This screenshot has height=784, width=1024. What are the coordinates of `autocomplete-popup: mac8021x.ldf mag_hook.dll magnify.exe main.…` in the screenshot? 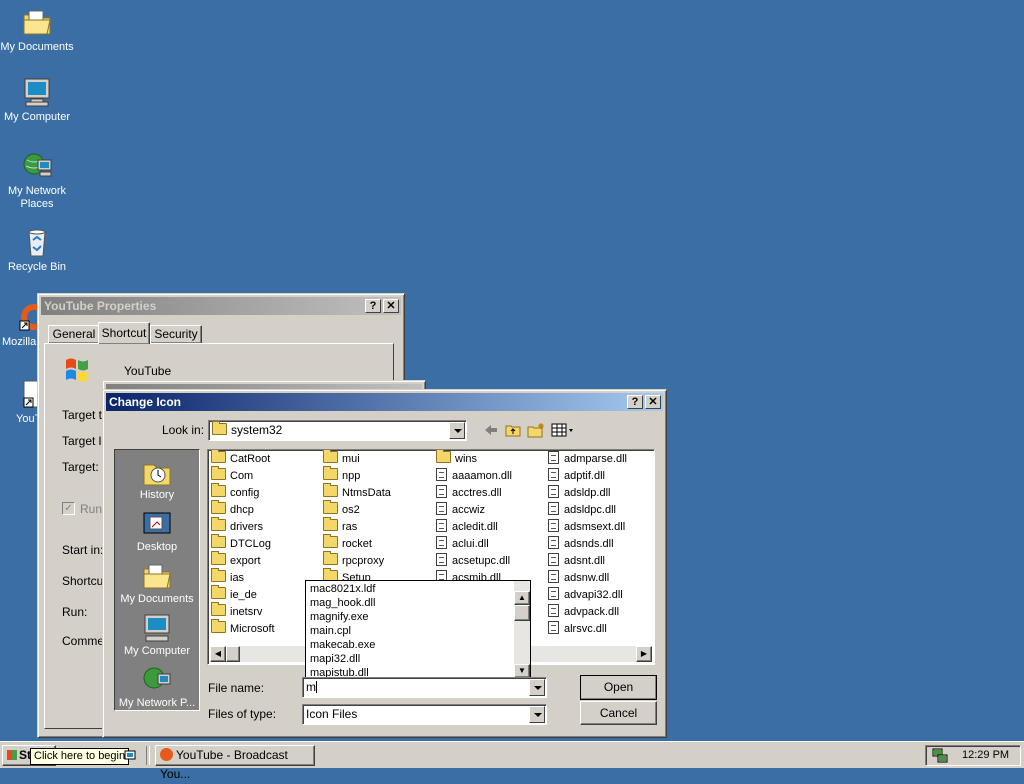 It's located at (418, 629).